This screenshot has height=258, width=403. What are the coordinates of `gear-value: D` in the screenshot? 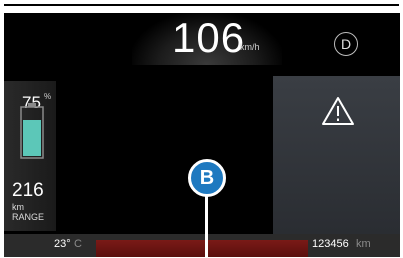 It's located at (346, 44).